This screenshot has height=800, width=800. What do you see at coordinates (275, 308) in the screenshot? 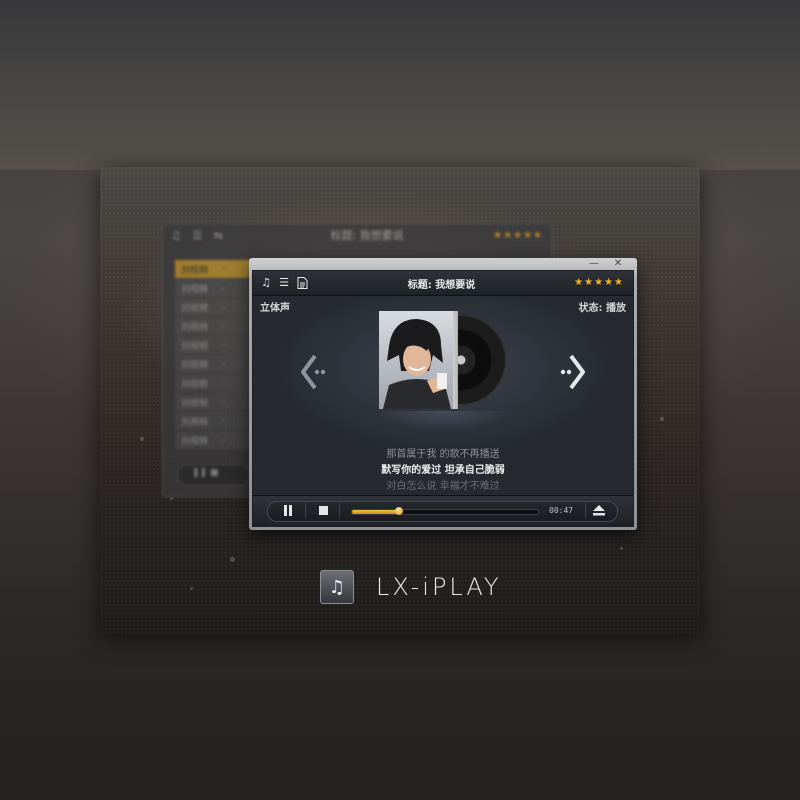
I see `channel-label: 立体声` at bounding box center [275, 308].